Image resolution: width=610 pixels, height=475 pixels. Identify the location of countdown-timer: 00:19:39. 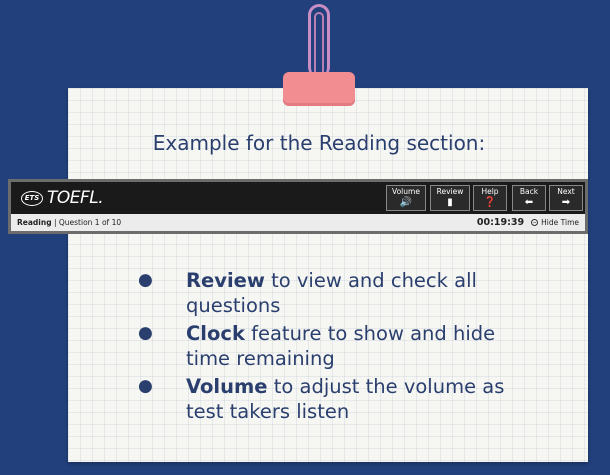
(500, 222).